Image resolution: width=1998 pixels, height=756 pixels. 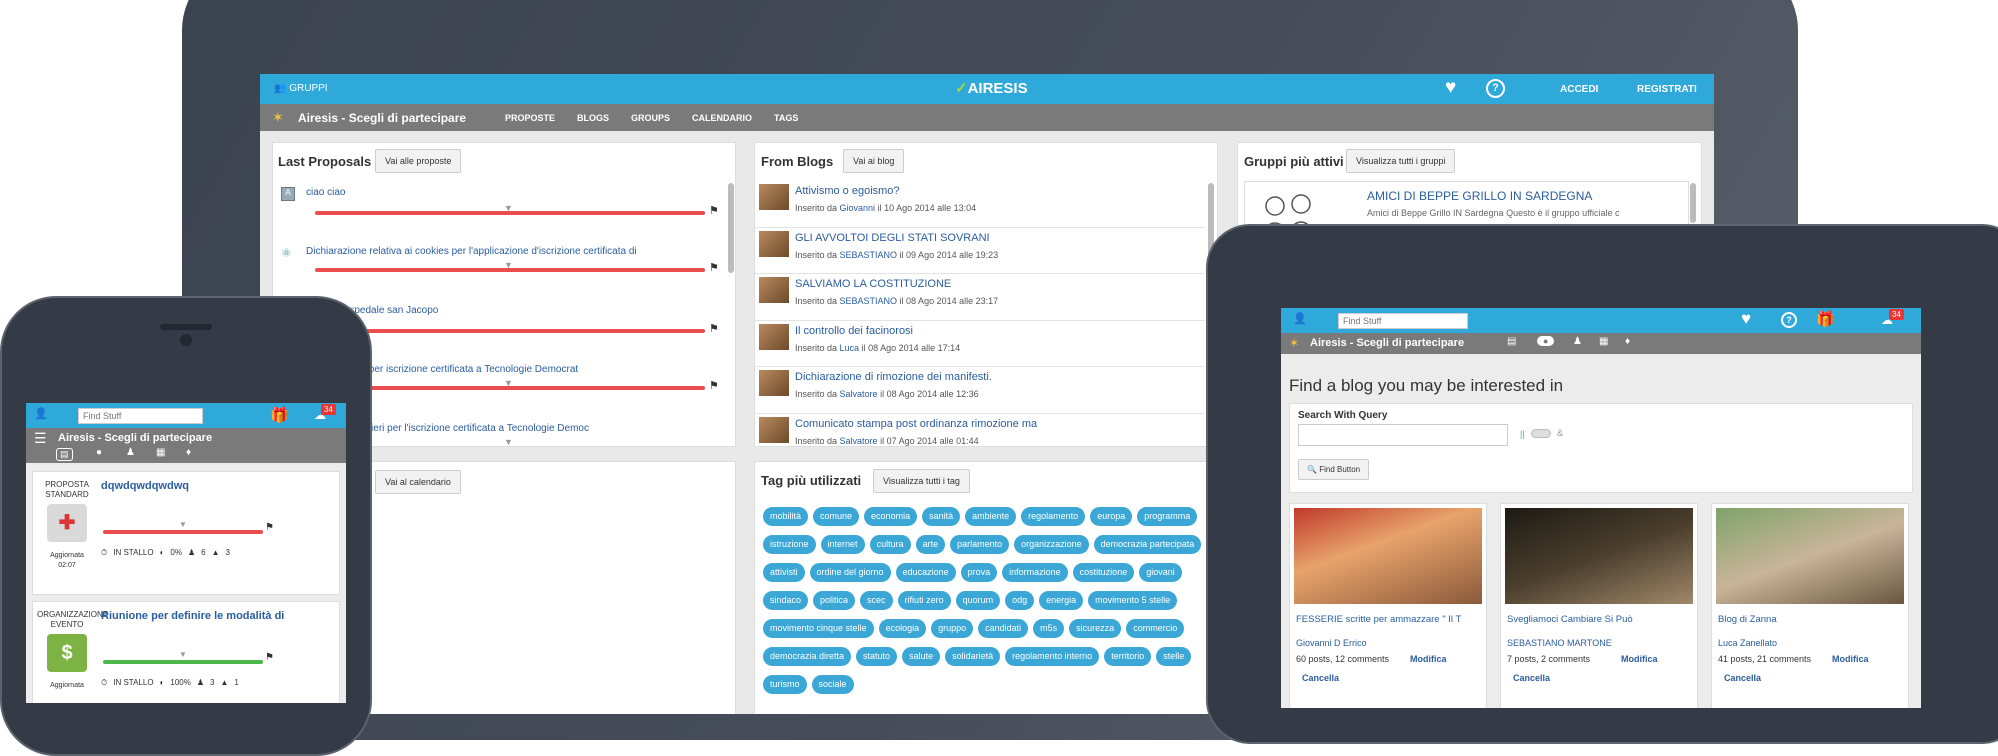 I want to click on tag-pill: arte, so click(x=930, y=544).